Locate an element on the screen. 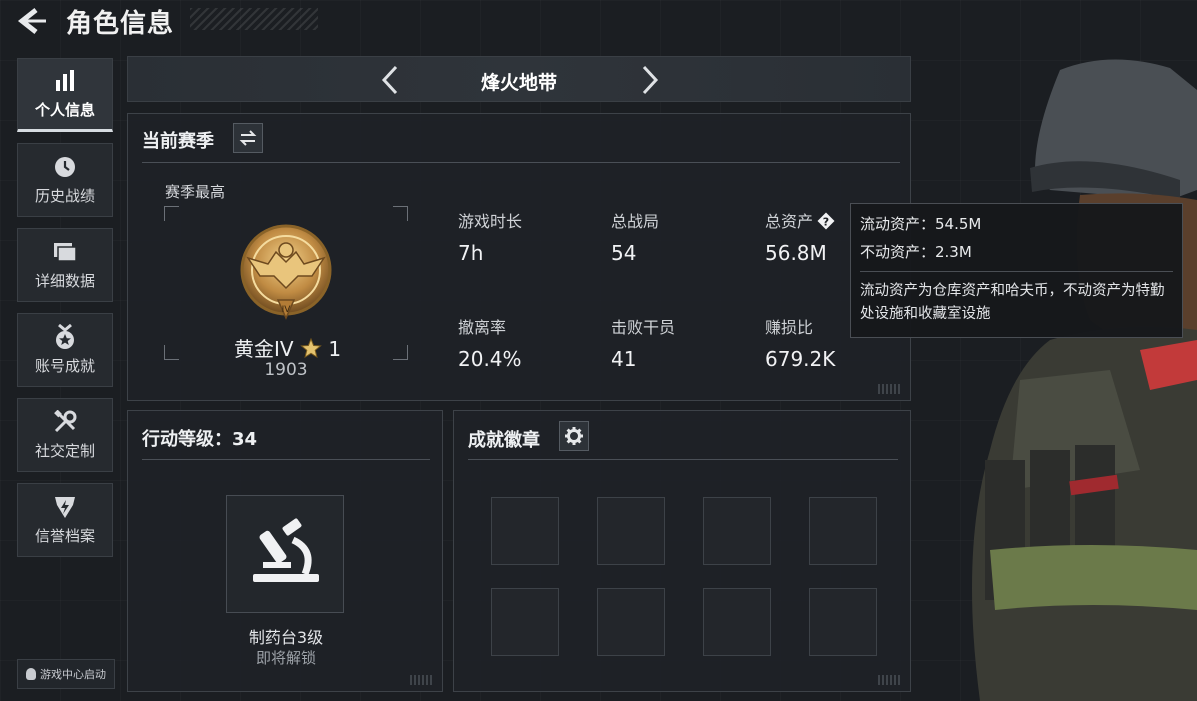 The width and height of the screenshot is (1197, 701). page-title: 角色信息 is located at coordinates (120, 24).